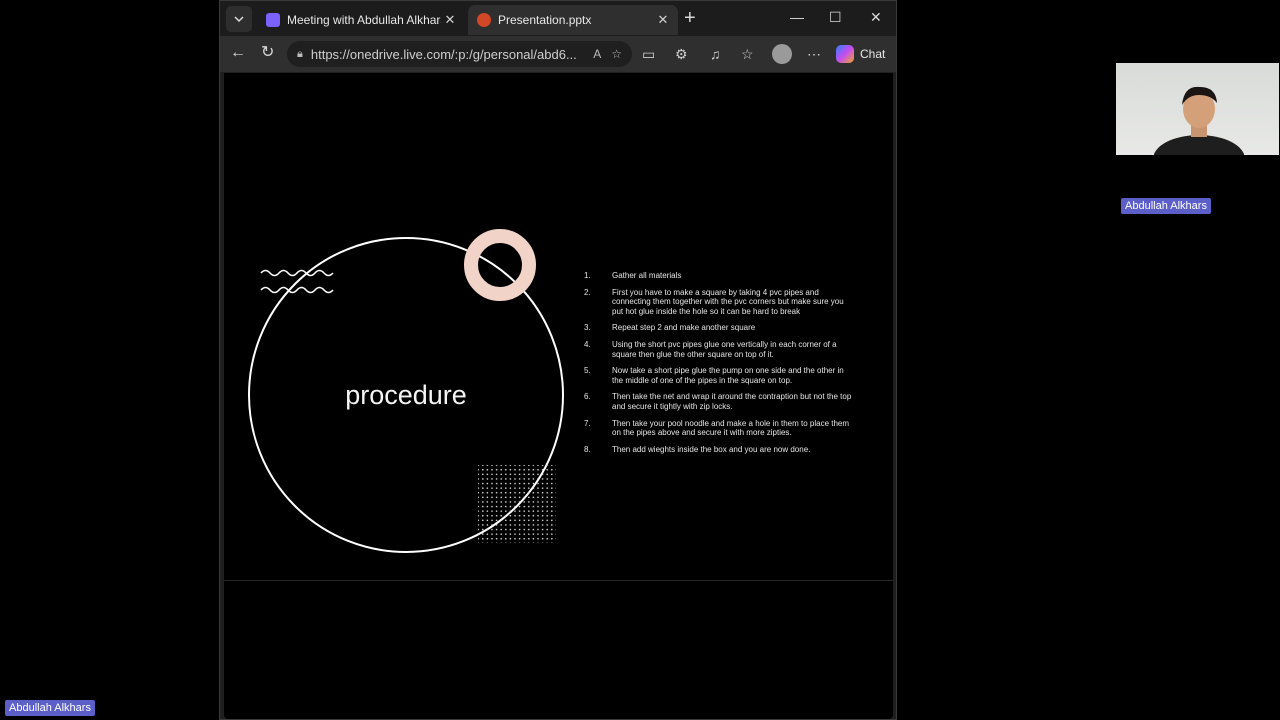  What do you see at coordinates (681, 54) in the screenshot?
I see `extensions-icon: ⚙` at bounding box center [681, 54].